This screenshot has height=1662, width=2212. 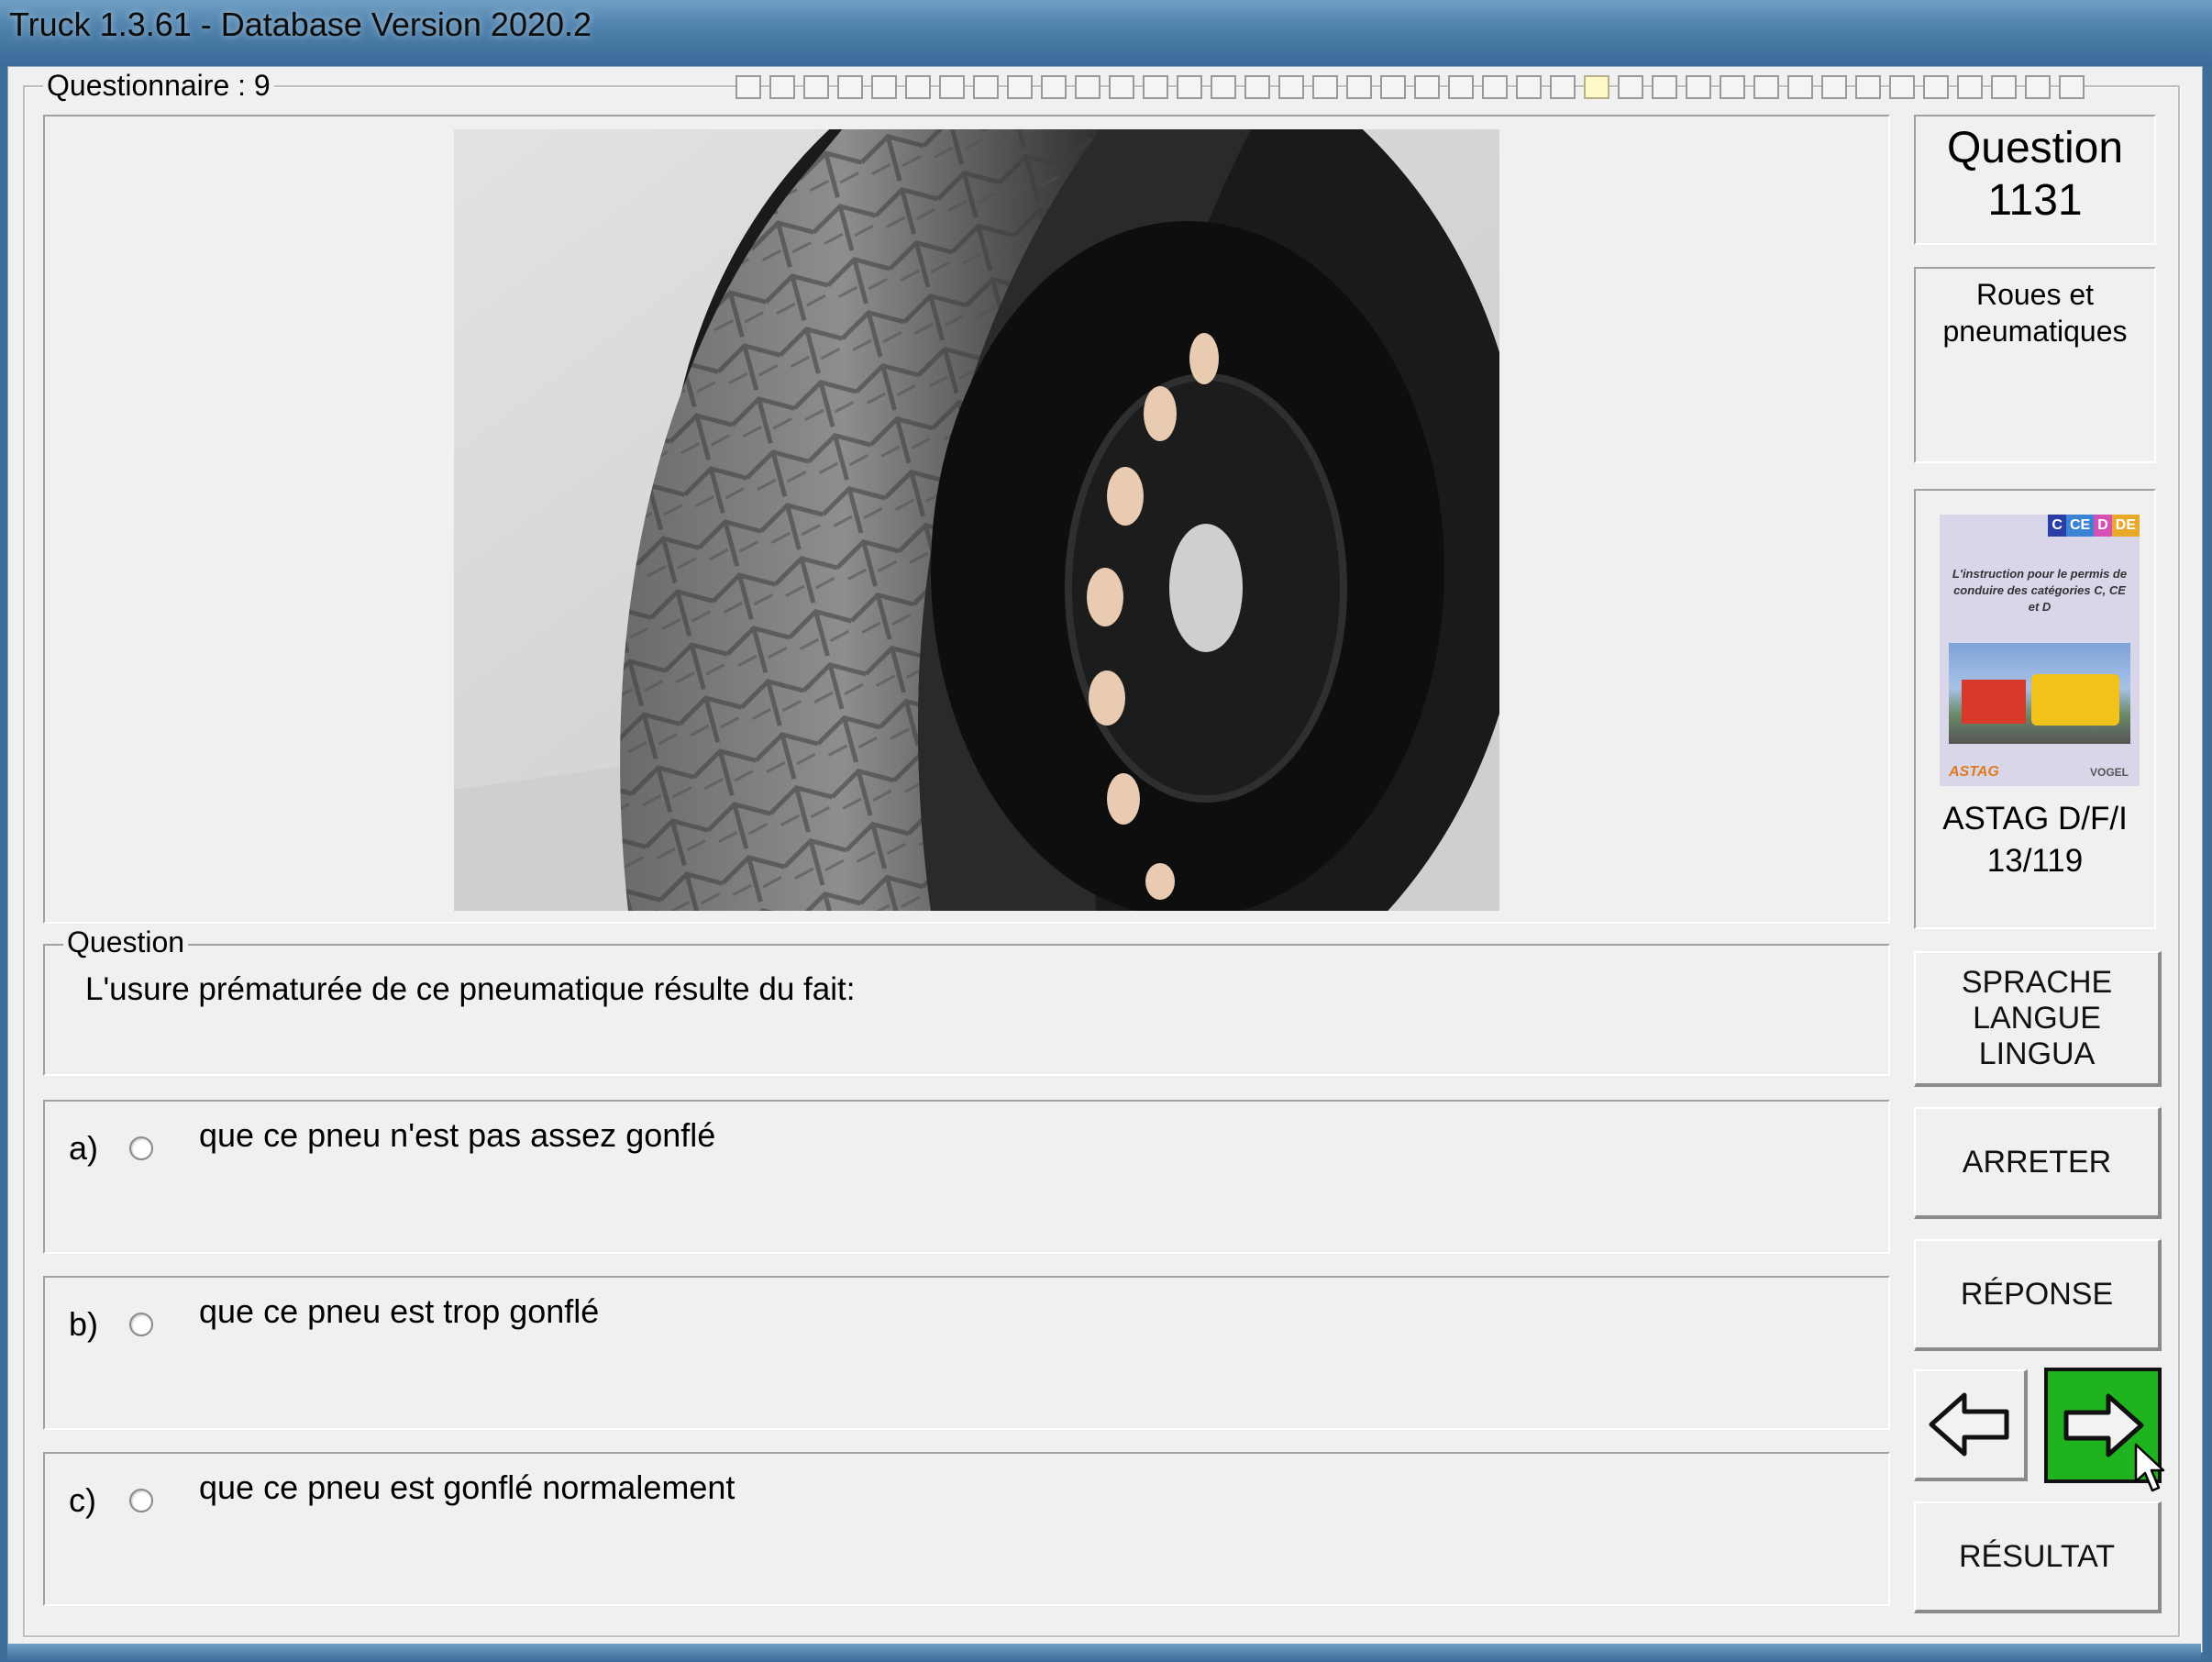 I want to click on badge-c: C, so click(x=2057, y=526).